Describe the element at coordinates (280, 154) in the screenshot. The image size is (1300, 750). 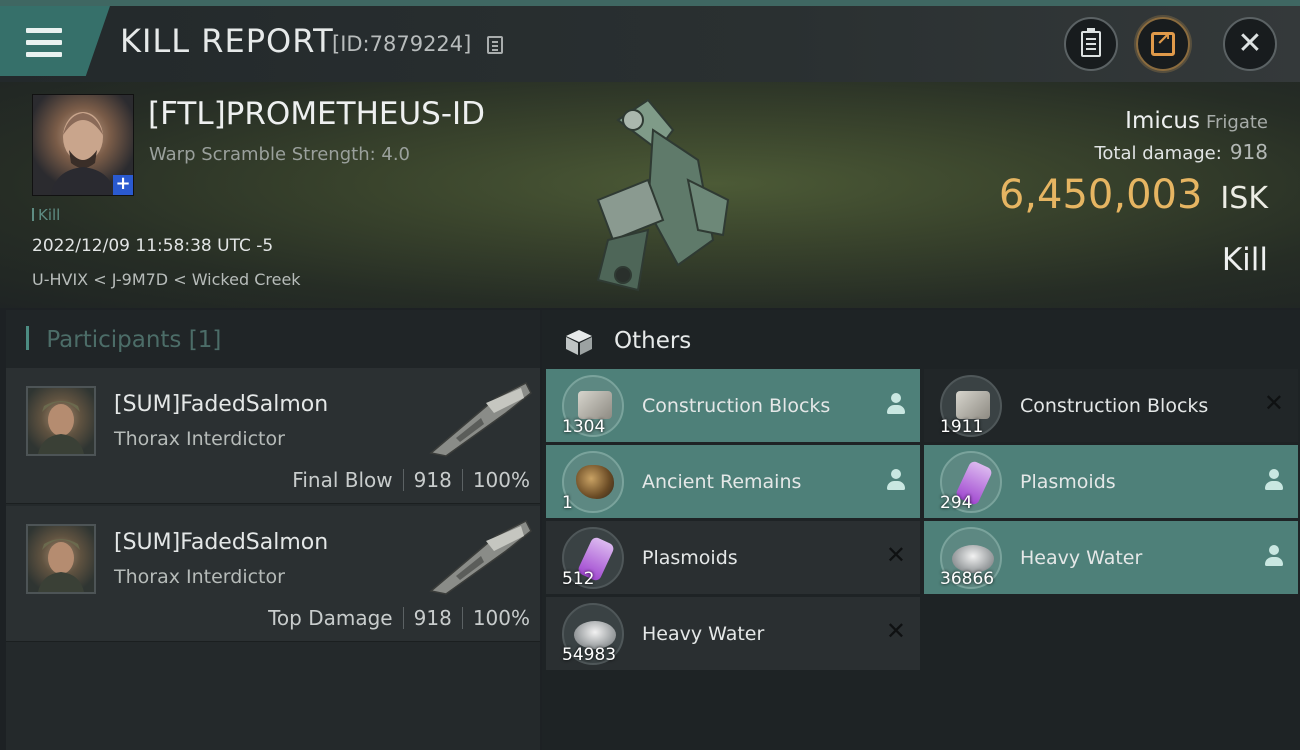
I see `victim-subtitle: Warp Scramble Strength: 4.0` at that location.